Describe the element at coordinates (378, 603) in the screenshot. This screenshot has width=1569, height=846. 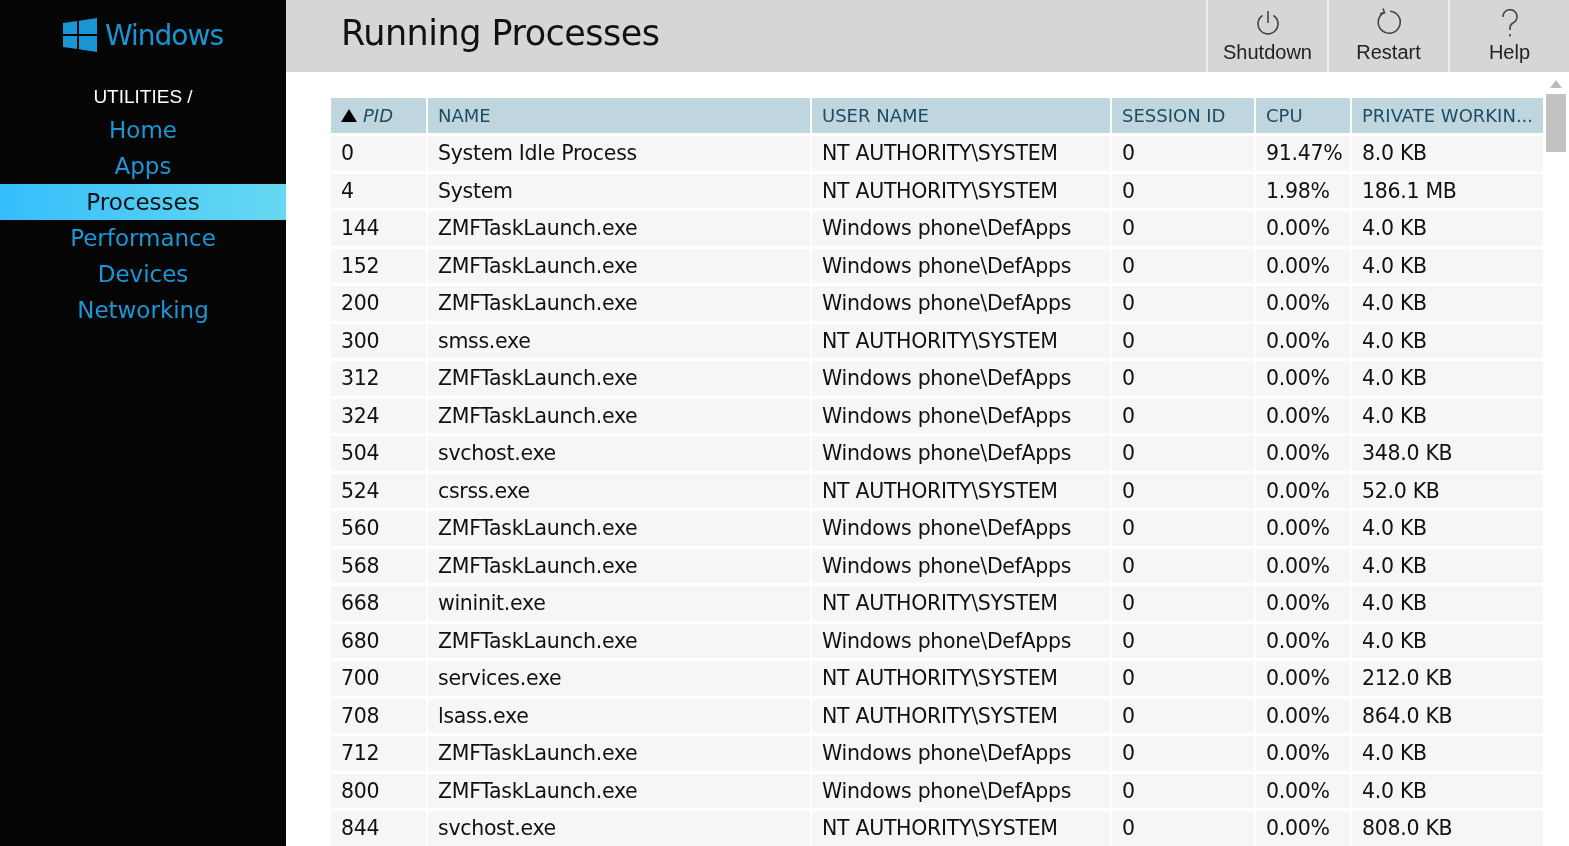
I see `table-cell: 668` at that location.